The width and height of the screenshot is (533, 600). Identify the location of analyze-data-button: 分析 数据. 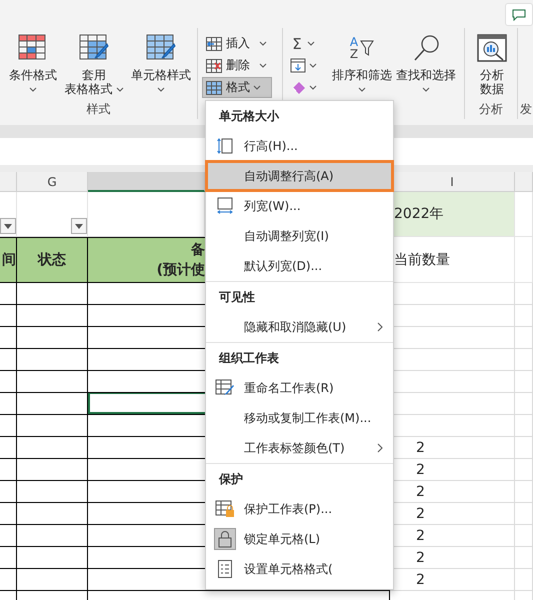
(492, 62).